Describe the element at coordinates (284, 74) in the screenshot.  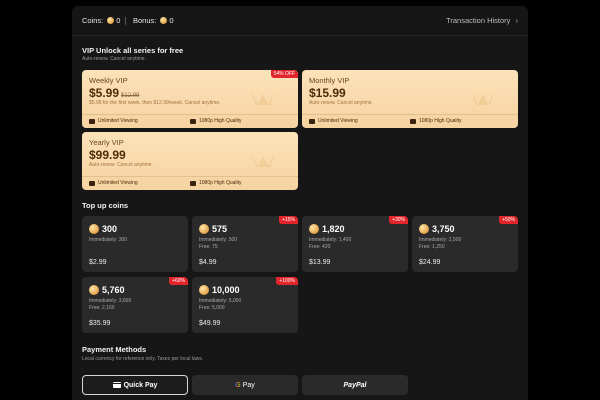
I see `discount-badge: 54% OFF` at that location.